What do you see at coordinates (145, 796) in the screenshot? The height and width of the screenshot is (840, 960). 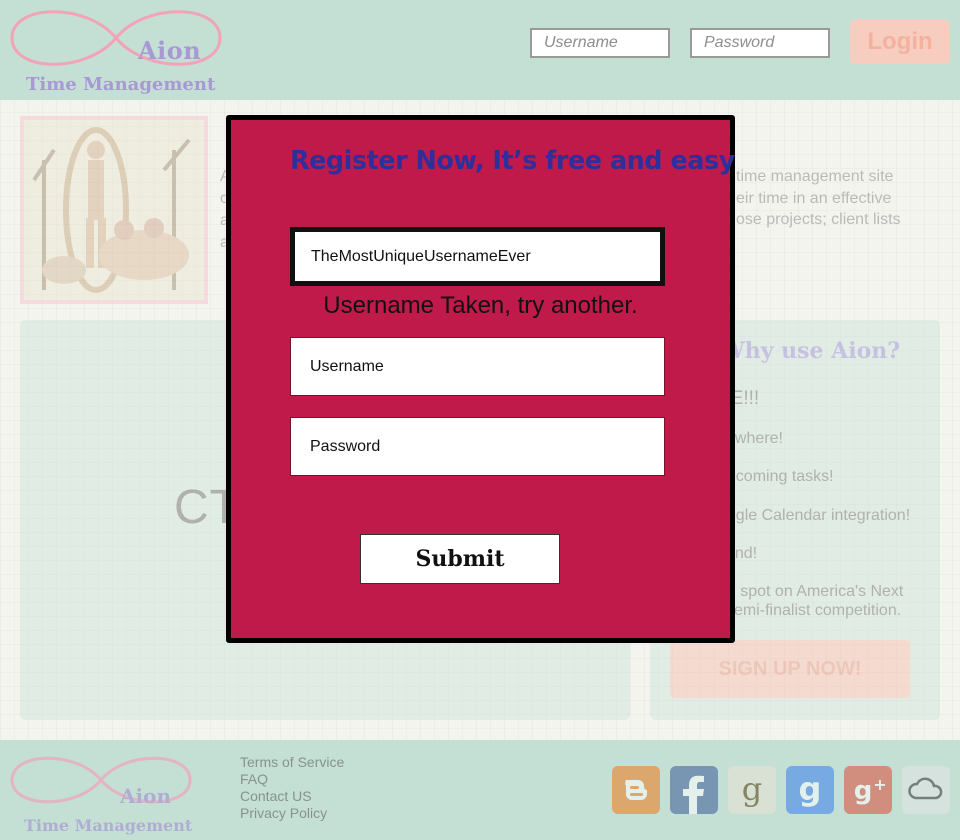 I see `footer-logo-name: Aion` at bounding box center [145, 796].